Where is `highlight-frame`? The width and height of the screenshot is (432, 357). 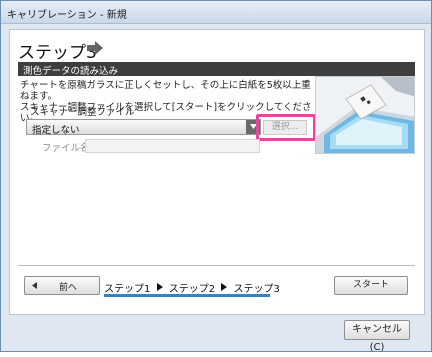 highlight-frame is located at coordinates (286, 127).